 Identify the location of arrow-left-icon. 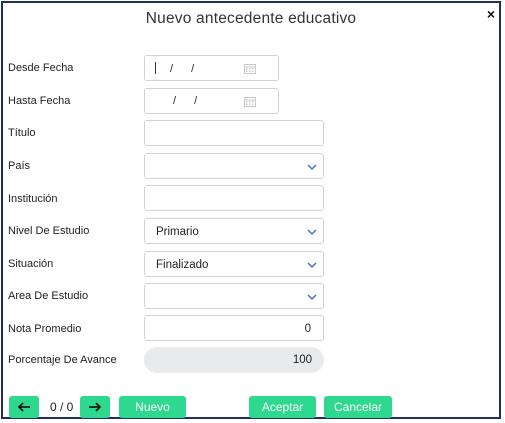
(23, 407).